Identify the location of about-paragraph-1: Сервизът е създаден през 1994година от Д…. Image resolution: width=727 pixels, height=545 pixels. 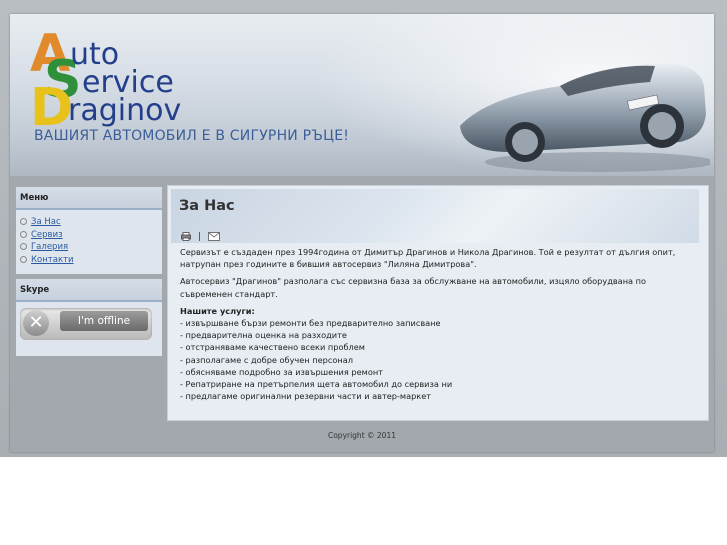
(428, 258).